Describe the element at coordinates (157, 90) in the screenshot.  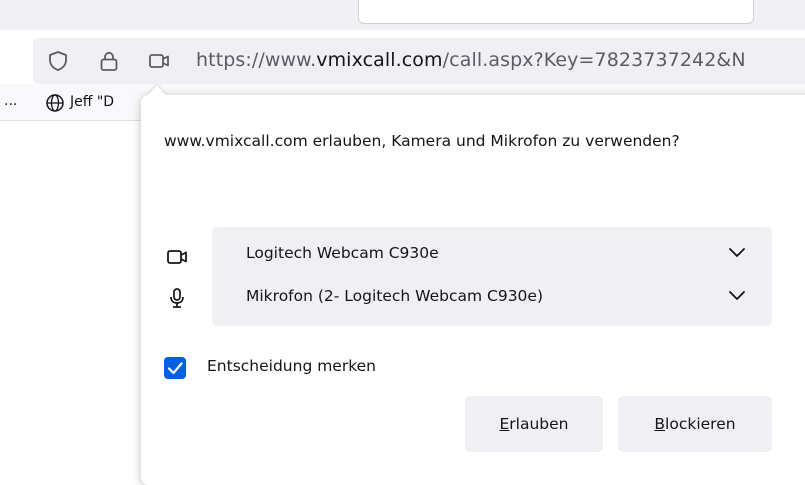
I see `panel-arrow` at that location.